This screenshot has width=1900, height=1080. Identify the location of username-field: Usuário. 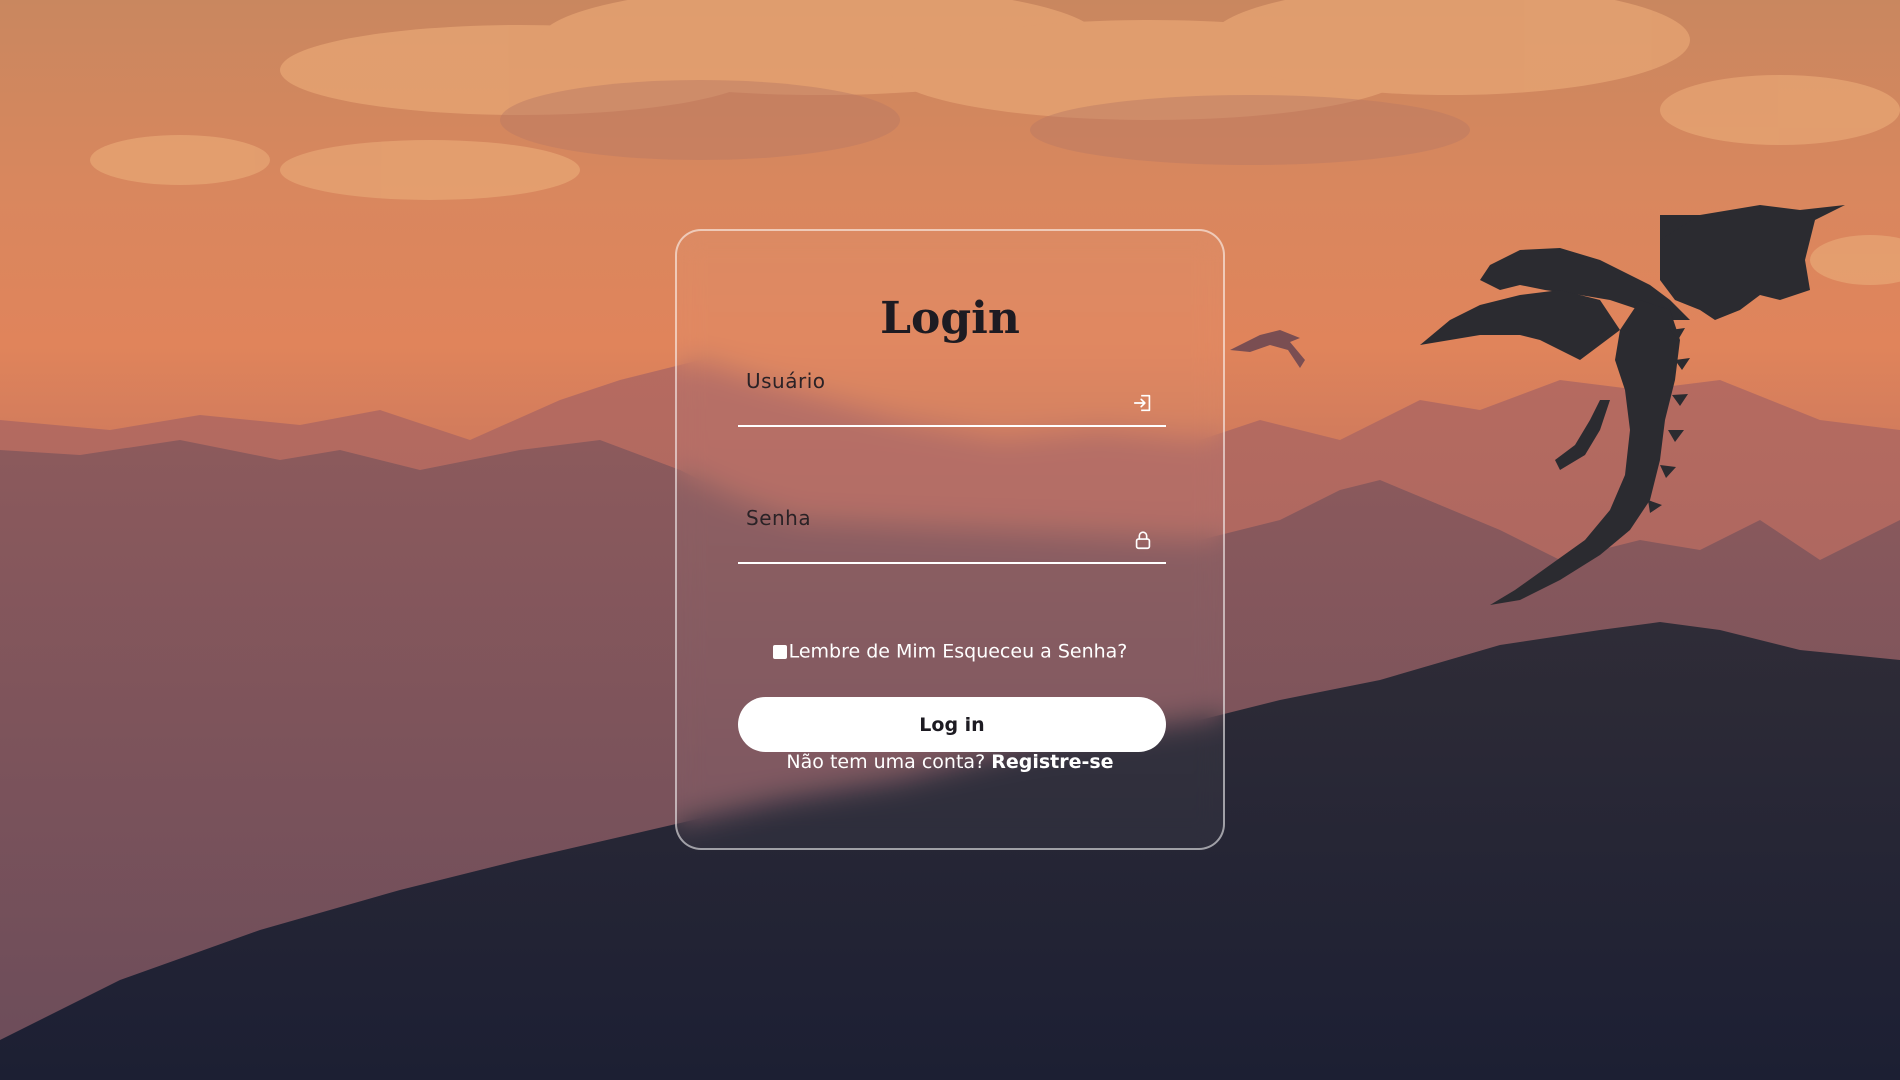
(952, 398).